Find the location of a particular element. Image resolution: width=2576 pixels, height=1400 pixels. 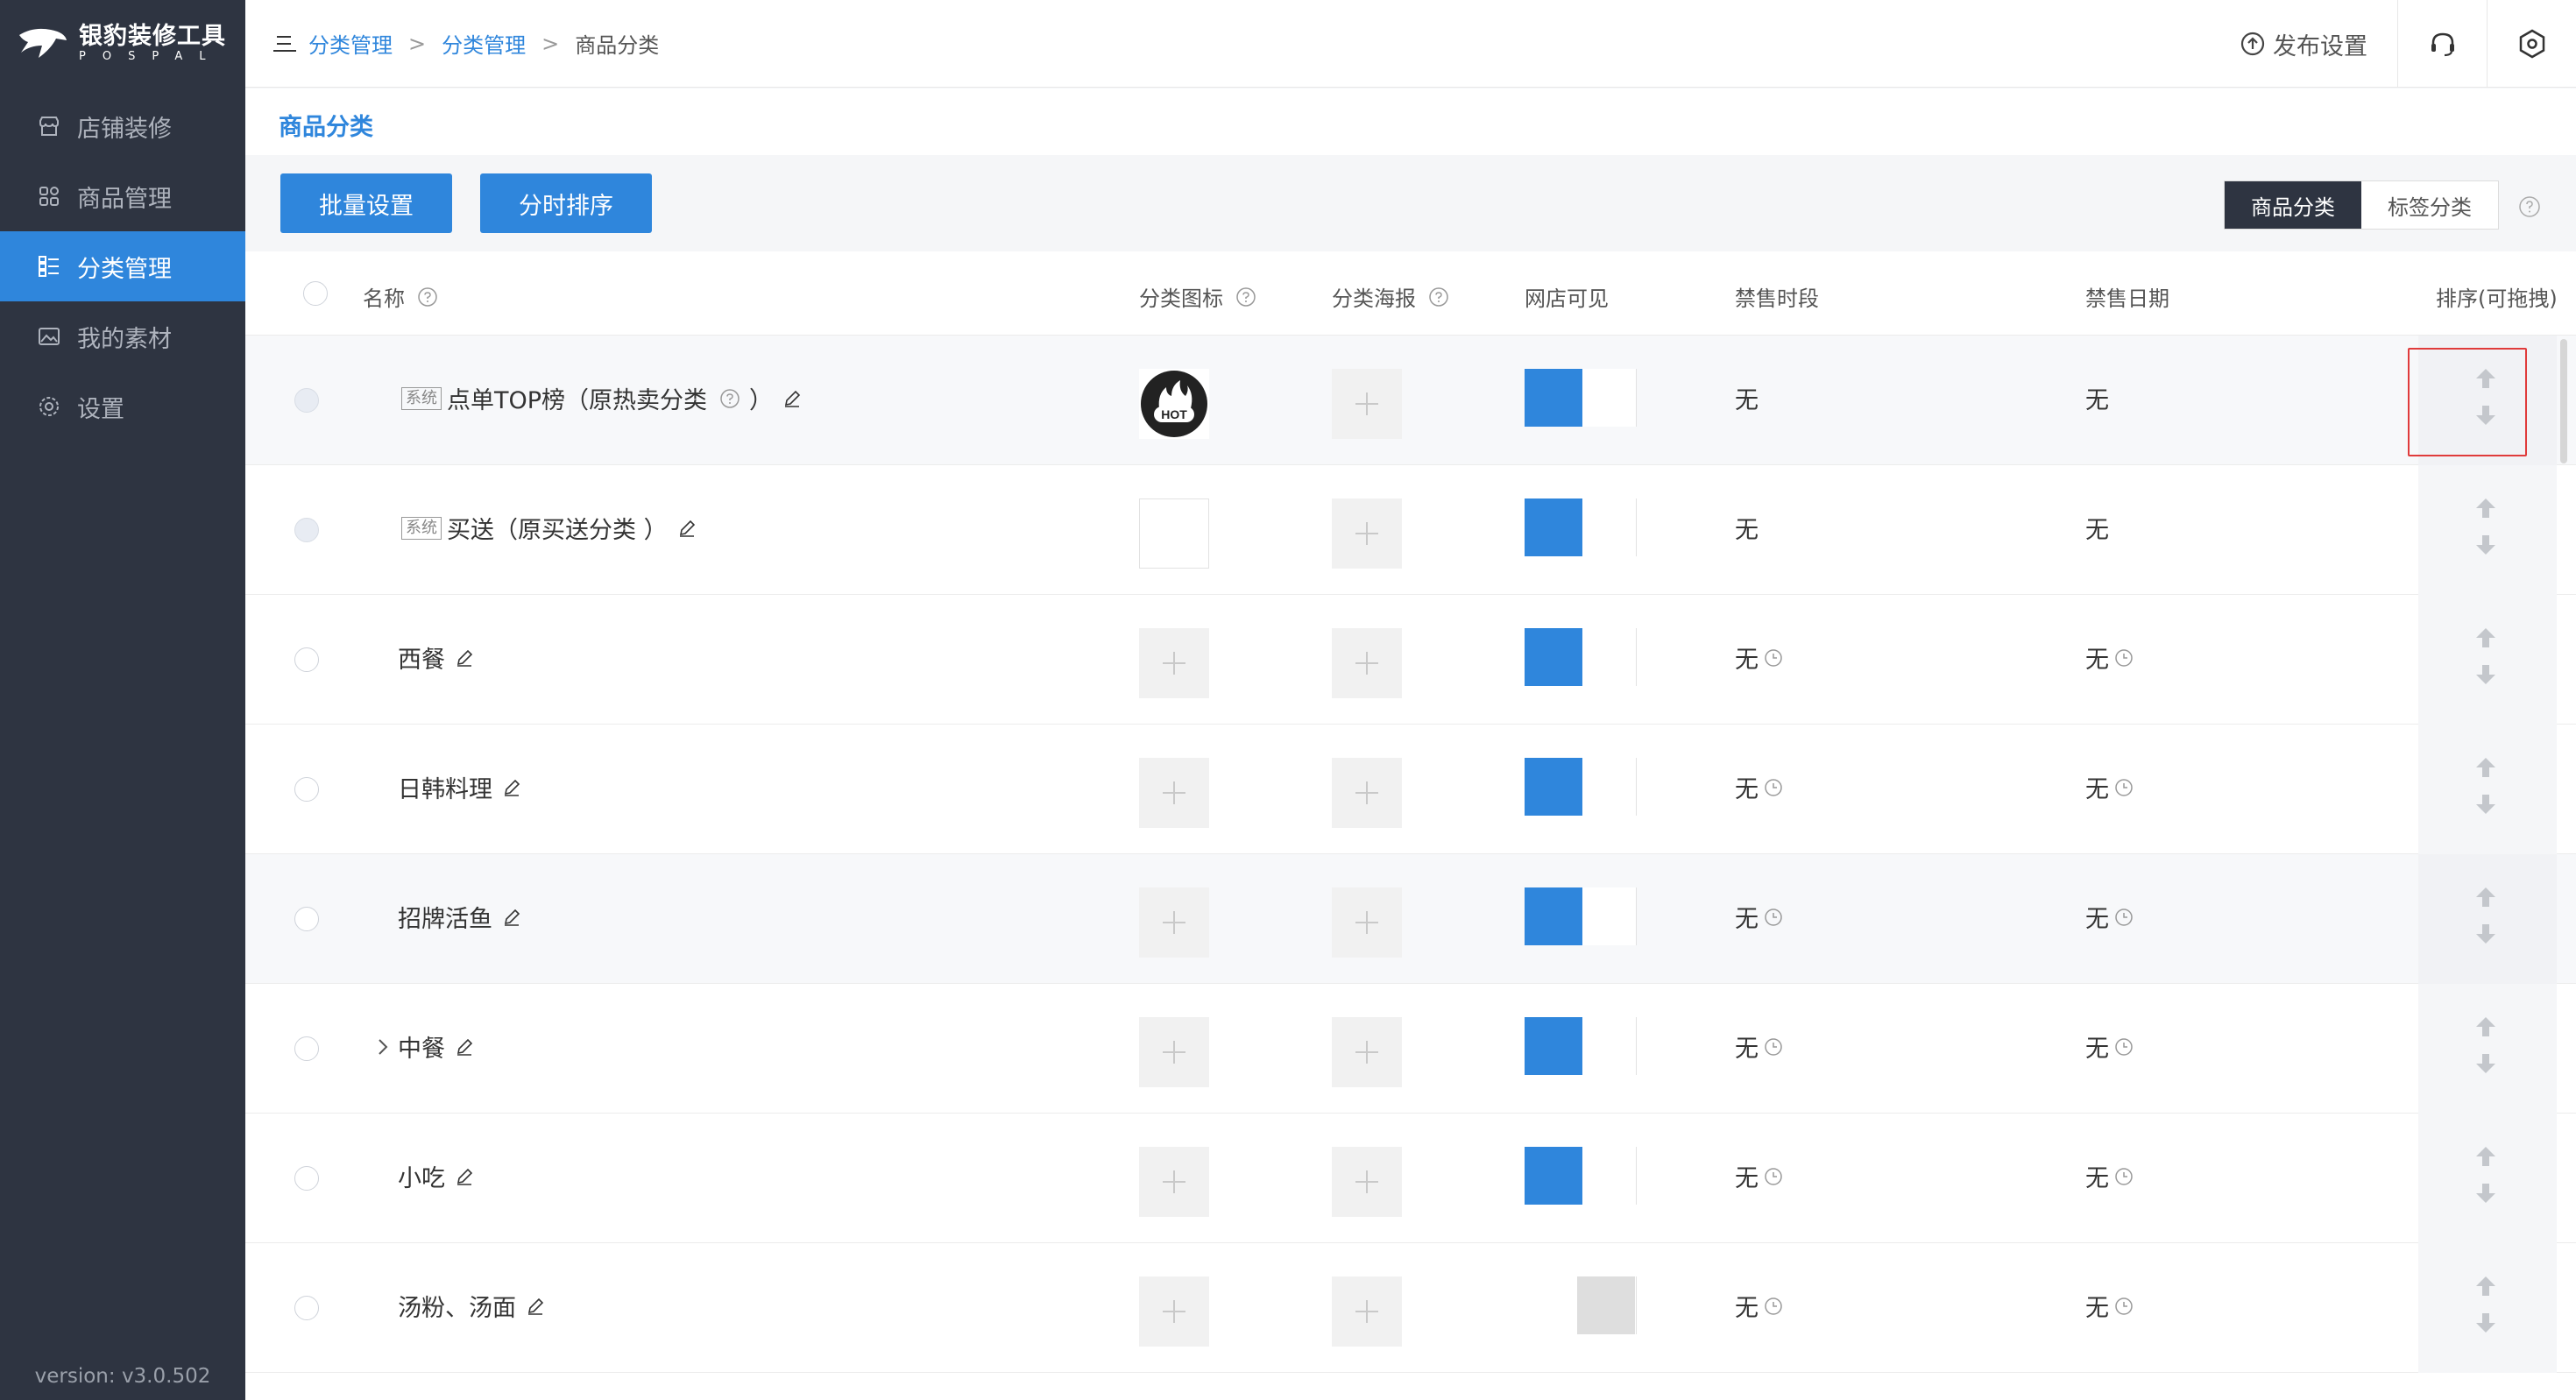

time-sort-button: 分时排序 is located at coordinates (566, 203).